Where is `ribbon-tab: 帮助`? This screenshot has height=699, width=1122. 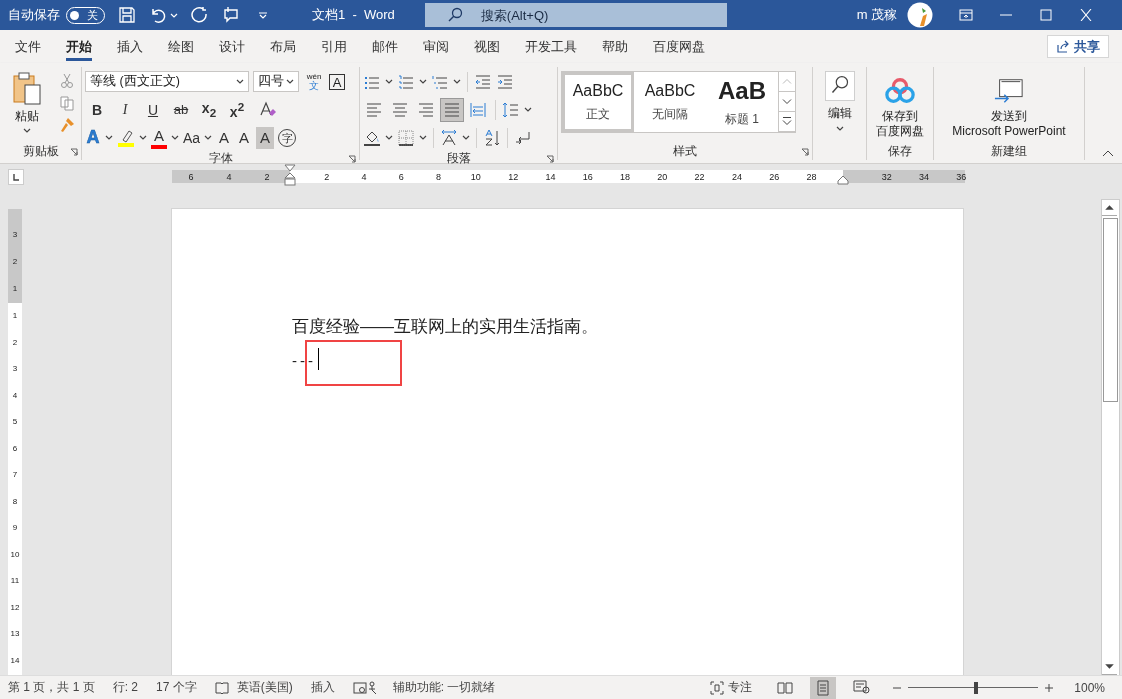 ribbon-tab: 帮助 is located at coordinates (615, 46).